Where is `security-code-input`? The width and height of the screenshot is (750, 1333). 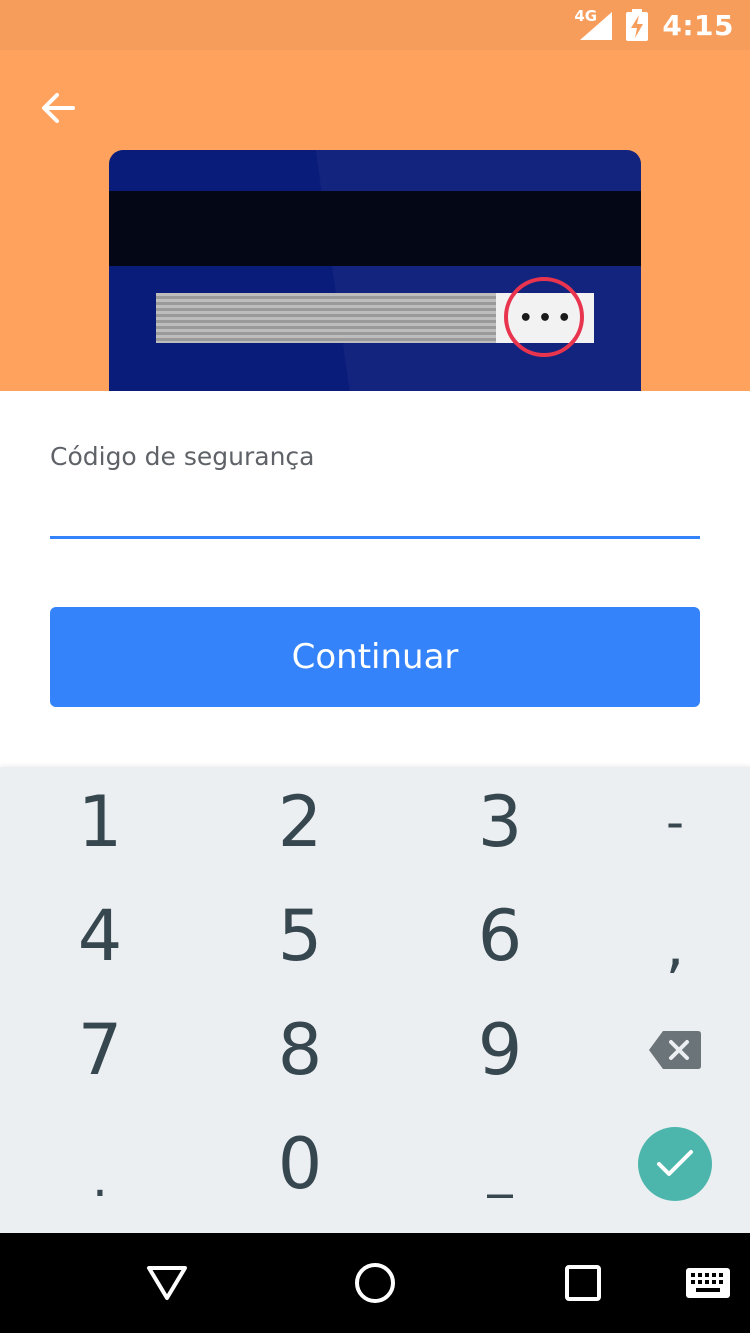 security-code-input is located at coordinates (375, 508).